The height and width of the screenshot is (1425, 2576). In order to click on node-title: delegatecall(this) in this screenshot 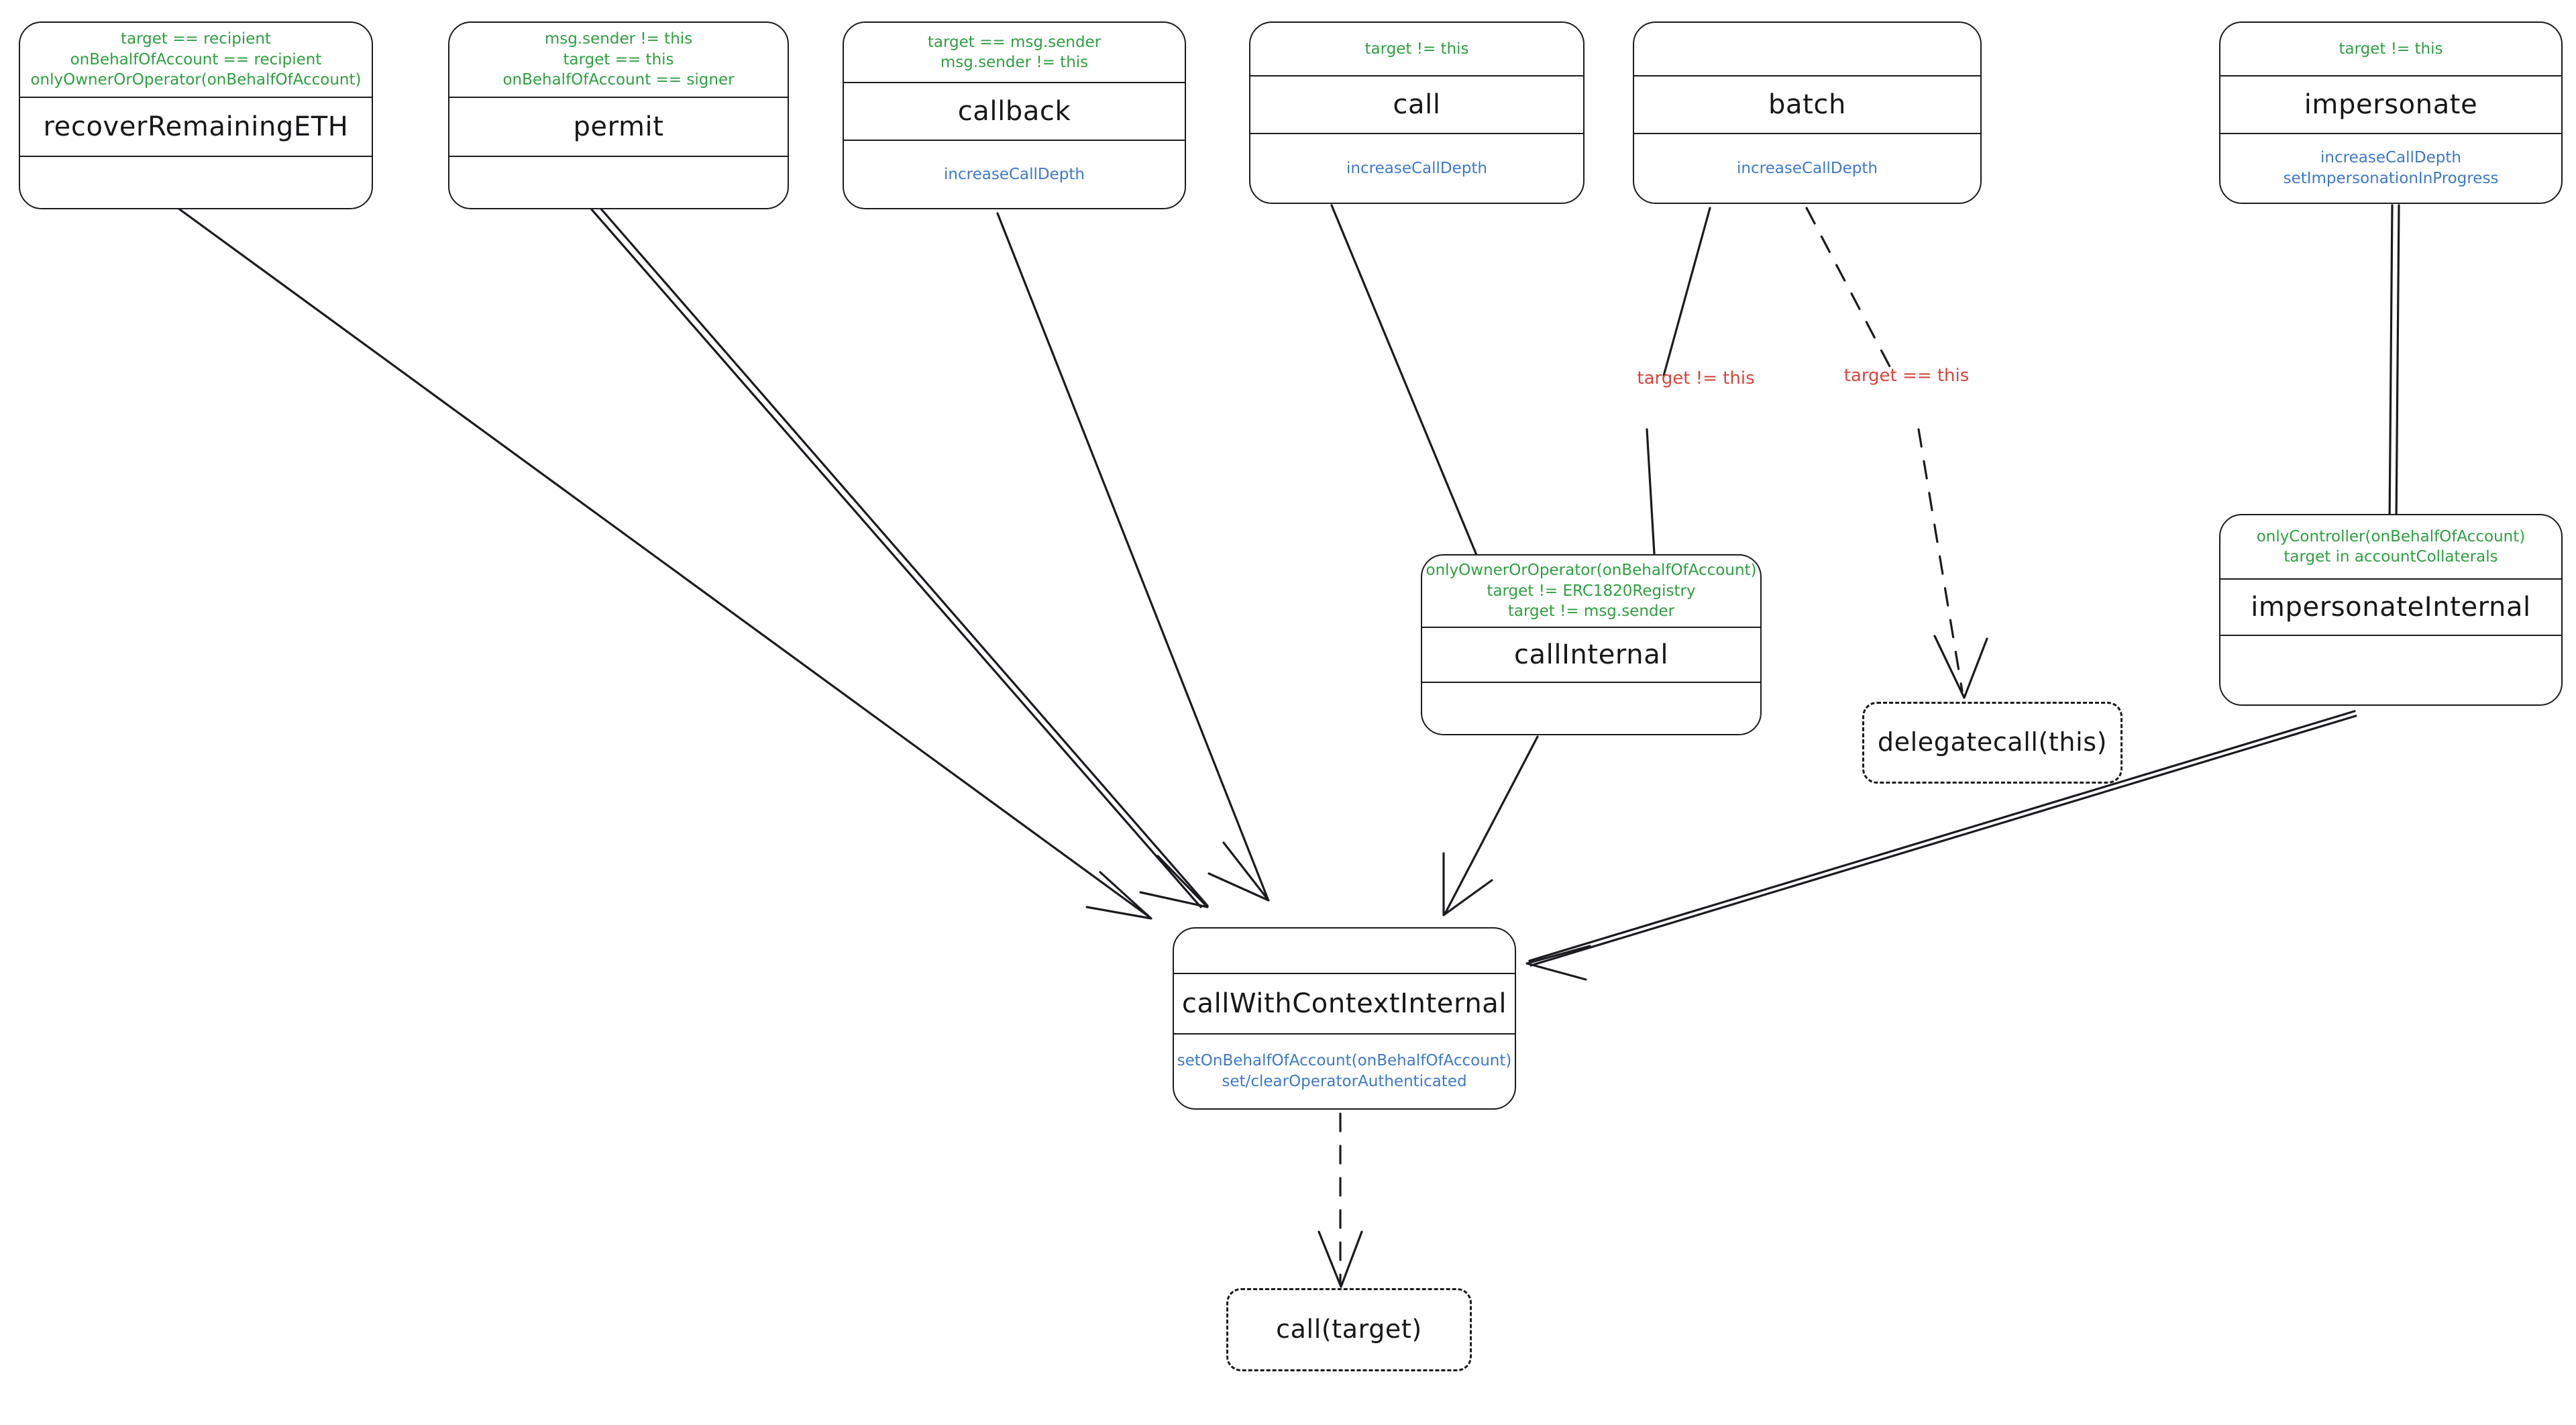, I will do `click(1992, 742)`.